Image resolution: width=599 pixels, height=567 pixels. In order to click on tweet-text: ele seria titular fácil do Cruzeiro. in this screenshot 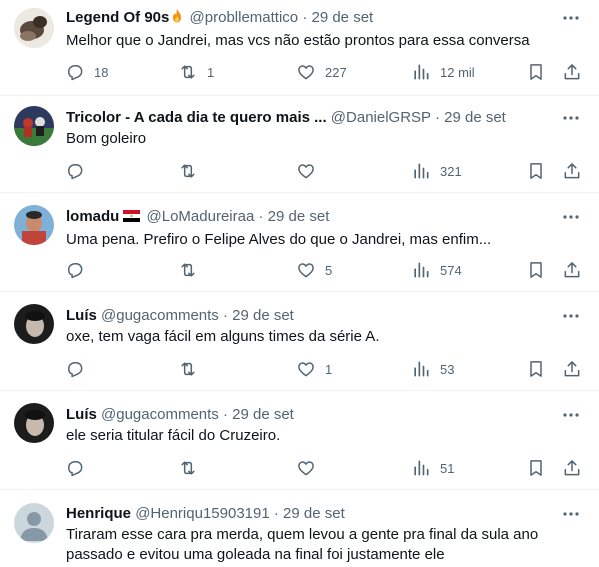, I will do `click(173, 435)`.